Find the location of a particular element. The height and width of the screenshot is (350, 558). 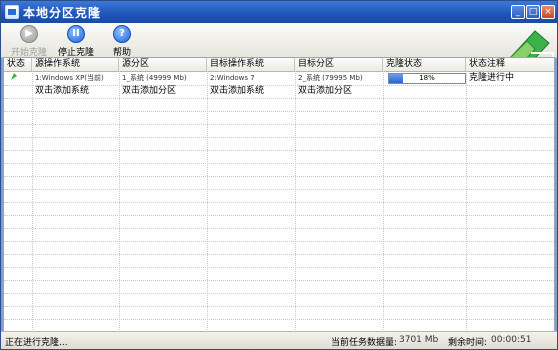

col-source-partition: 源分区 is located at coordinates (163, 64).